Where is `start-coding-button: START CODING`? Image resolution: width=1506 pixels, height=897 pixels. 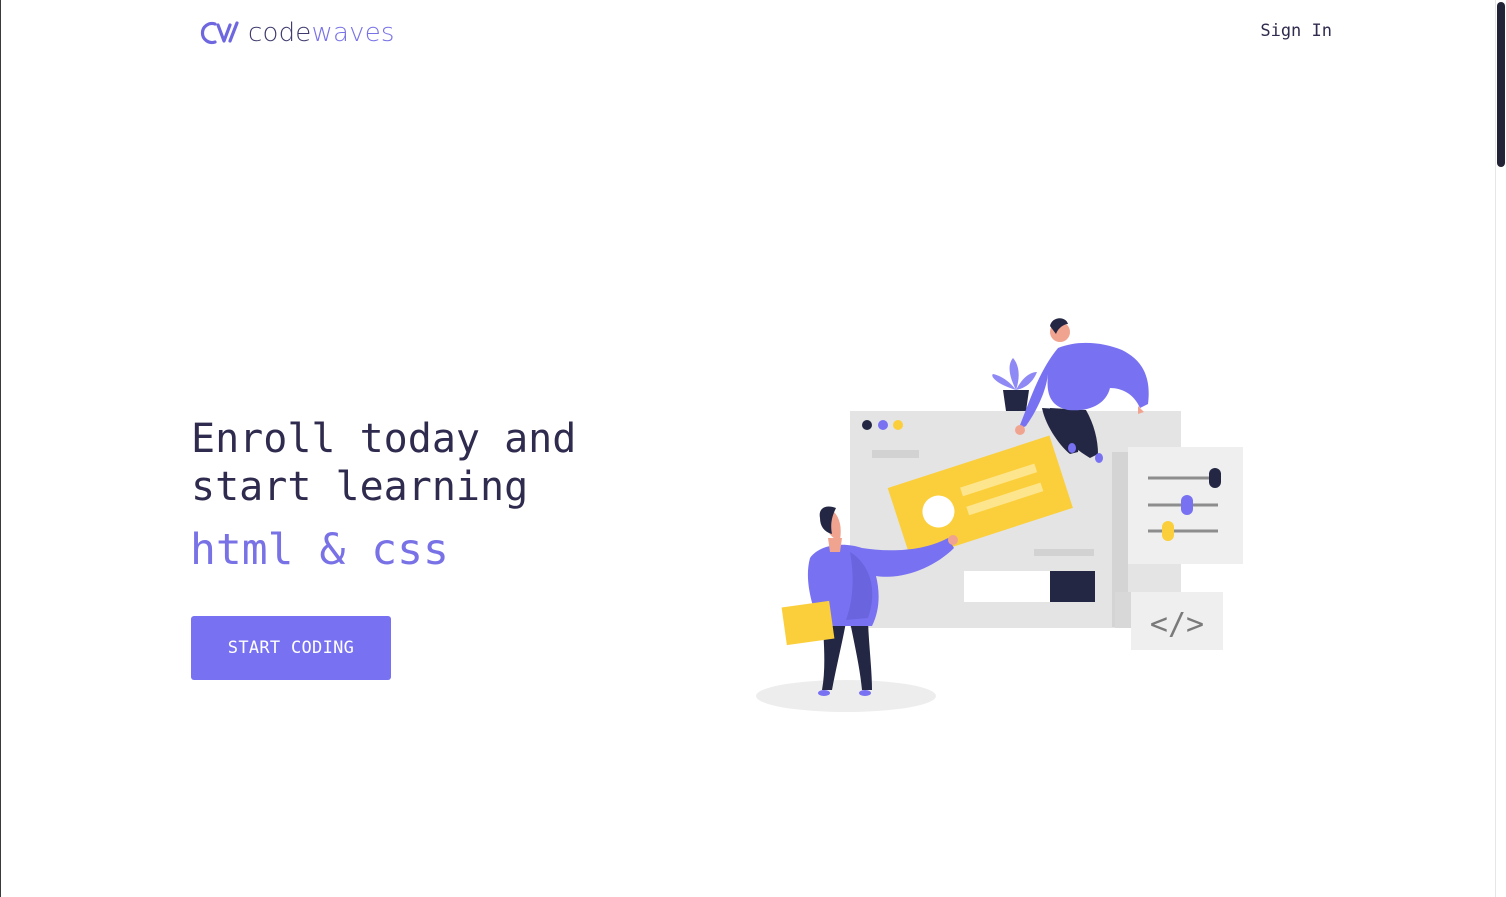
start-coding-button: START CODING is located at coordinates (291, 648).